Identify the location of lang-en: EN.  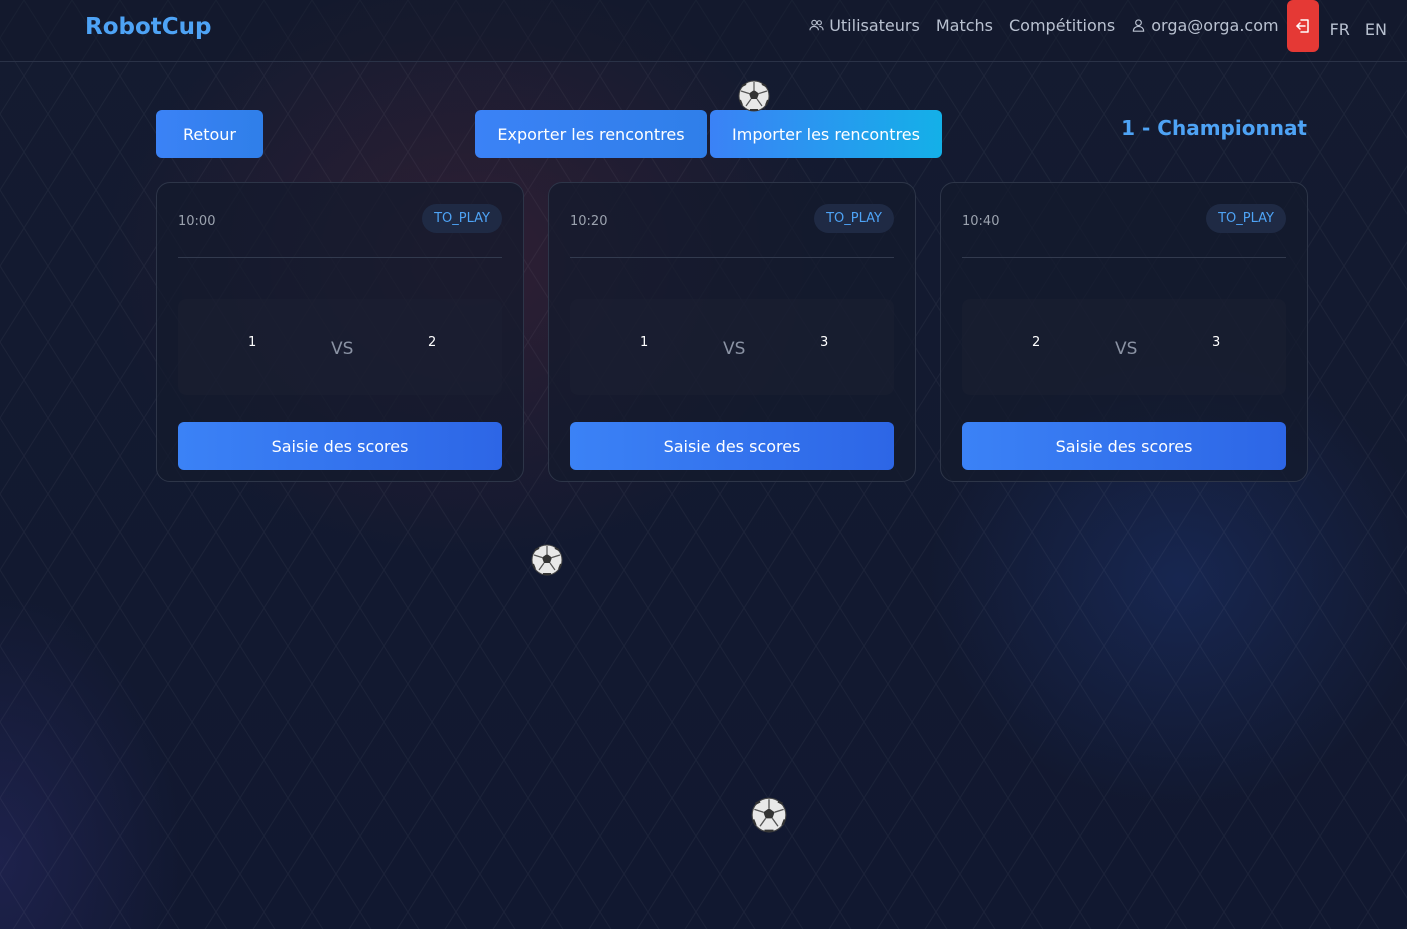
(1376, 29).